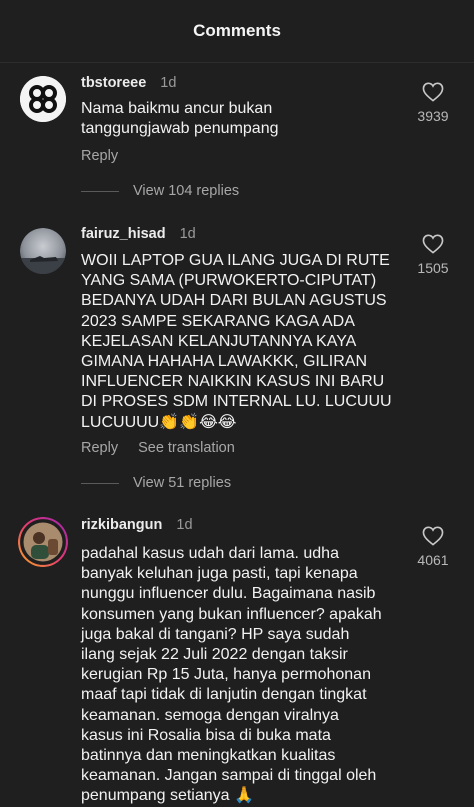 This screenshot has width=474, height=807. Describe the element at coordinates (186, 191) in the screenshot. I see `view-replies-label: View 104 replies` at that location.